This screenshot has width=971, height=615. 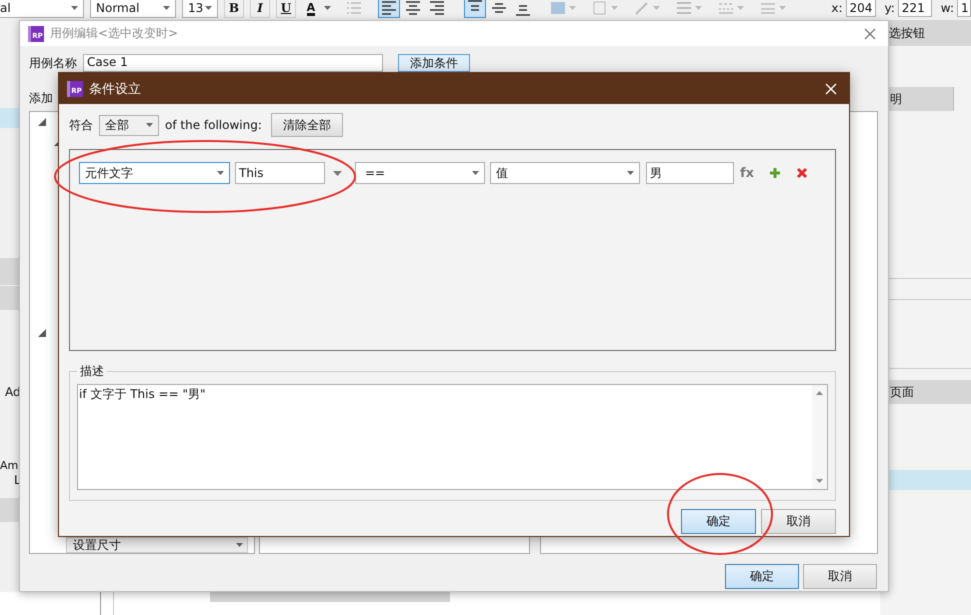 What do you see at coordinates (837, 7) in the screenshot?
I see `field-label: x:` at bounding box center [837, 7].